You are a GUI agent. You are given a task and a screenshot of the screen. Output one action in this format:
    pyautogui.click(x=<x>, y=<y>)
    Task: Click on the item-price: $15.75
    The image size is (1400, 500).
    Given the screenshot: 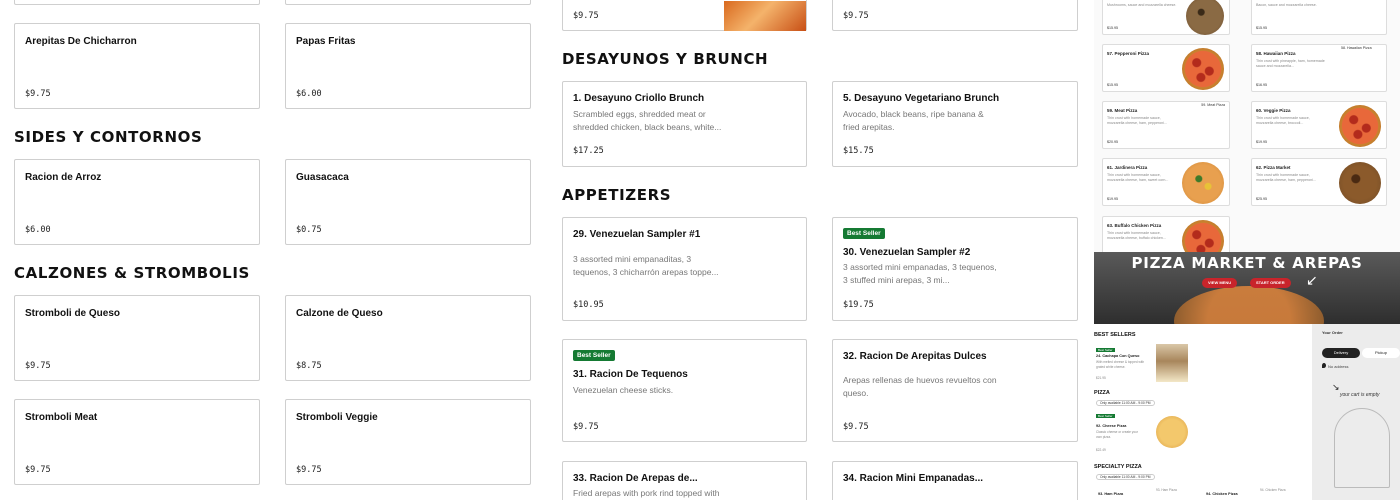 What is the action you would take?
    pyautogui.click(x=858, y=151)
    